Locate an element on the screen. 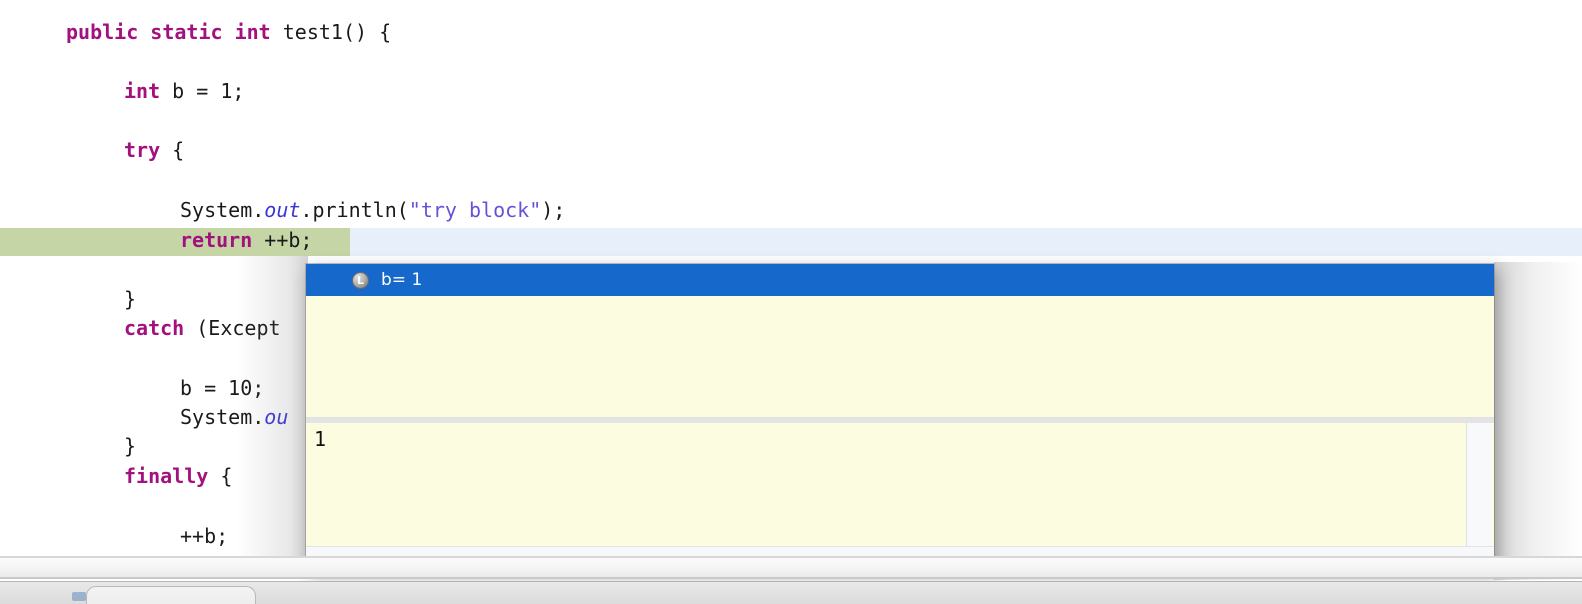 This screenshot has width=1582, height=604. code-line: public static int test1() { is located at coordinates (791, 32).